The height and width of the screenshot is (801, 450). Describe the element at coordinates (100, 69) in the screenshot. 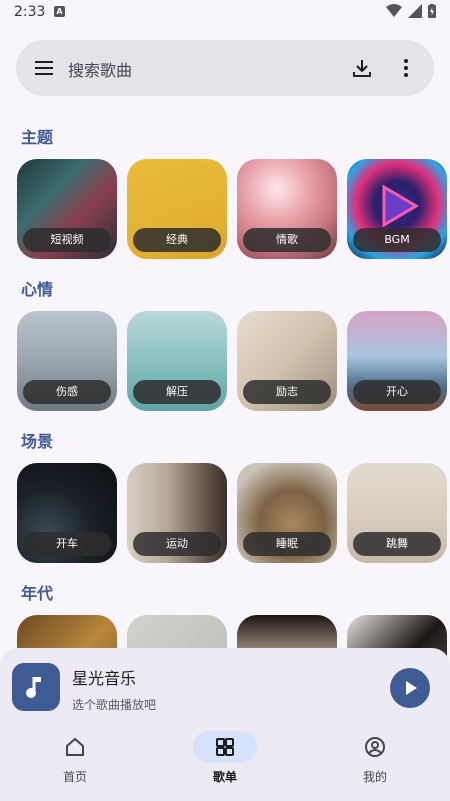

I see `search-input: 搜索歌曲` at that location.